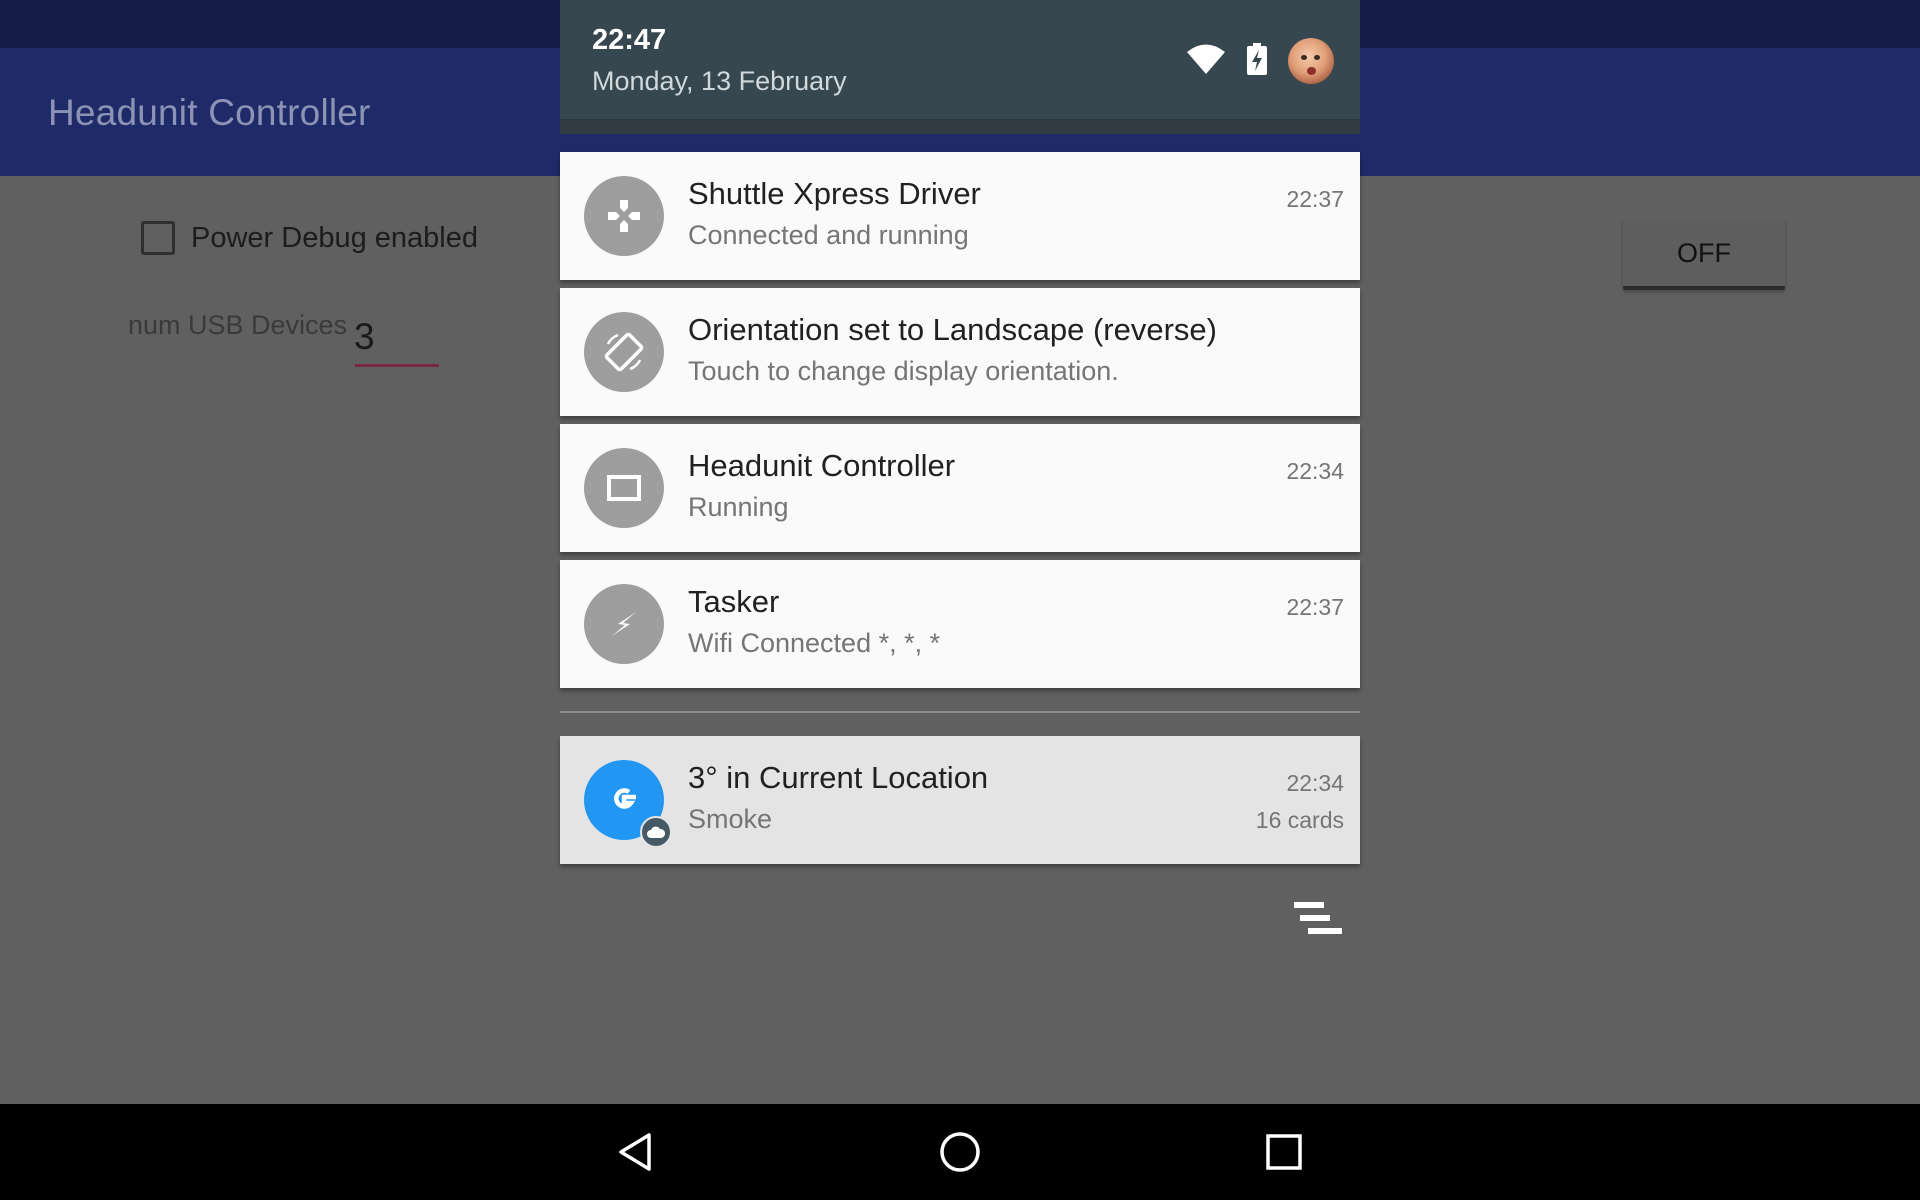 This screenshot has width=1920, height=1200. I want to click on power-debug-checkbox, so click(158, 238).